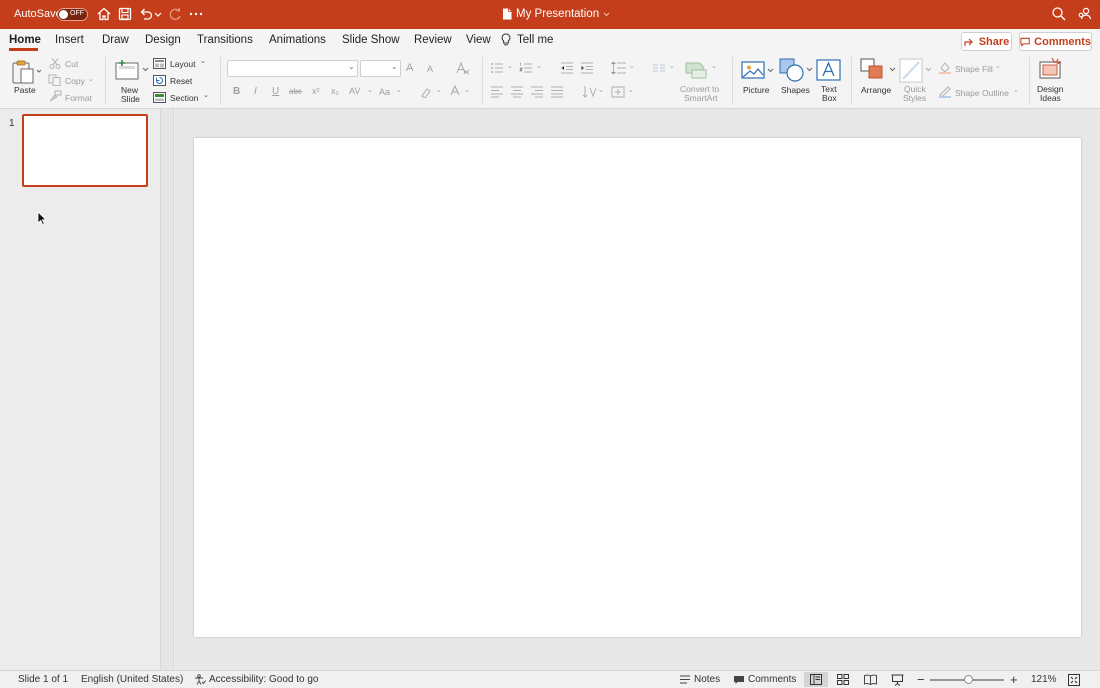 The width and height of the screenshot is (1100, 688). What do you see at coordinates (430, 69) in the screenshot?
I see `shrink-font-icon: A` at bounding box center [430, 69].